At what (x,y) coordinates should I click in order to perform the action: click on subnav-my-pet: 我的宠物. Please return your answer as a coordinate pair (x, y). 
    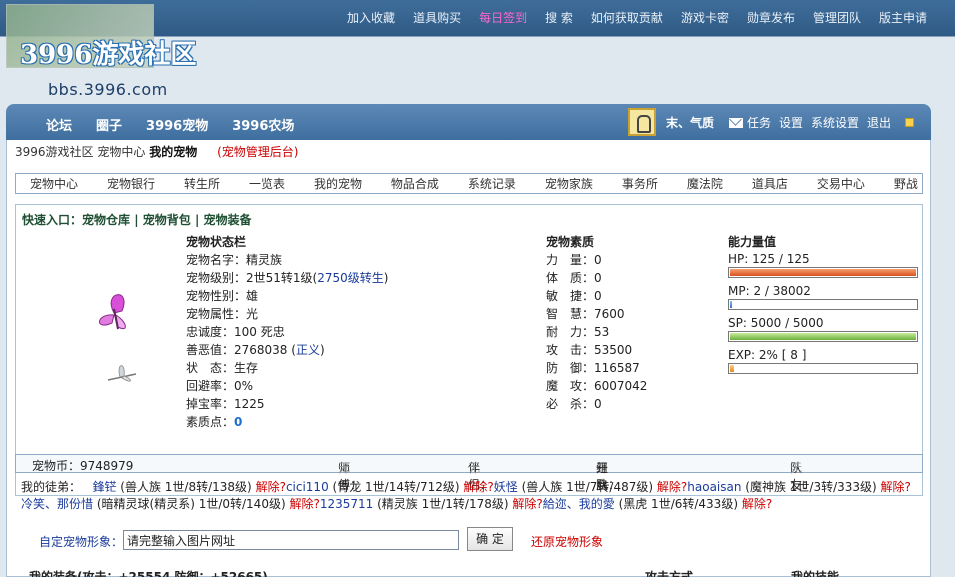
    Looking at the image, I should click on (338, 183).